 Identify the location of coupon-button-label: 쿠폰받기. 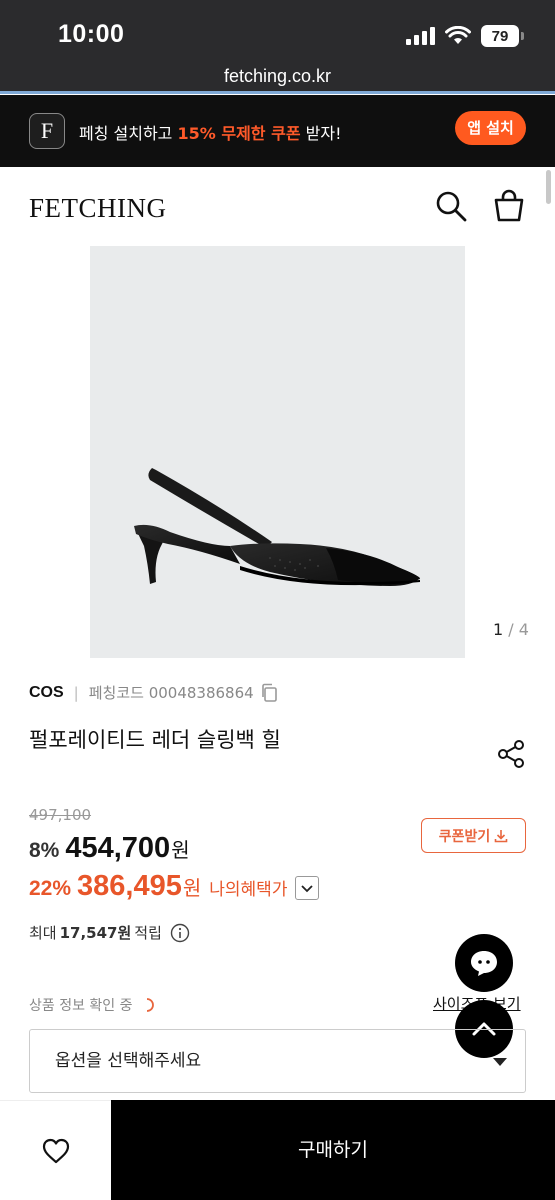
(464, 836).